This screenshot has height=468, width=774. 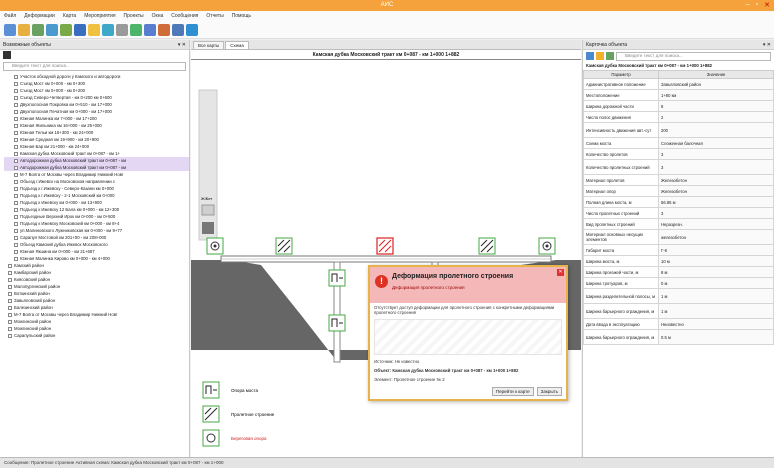 What do you see at coordinates (678, 117) in the screenshot?
I see `property-row: Число полос движения 2` at bounding box center [678, 117].